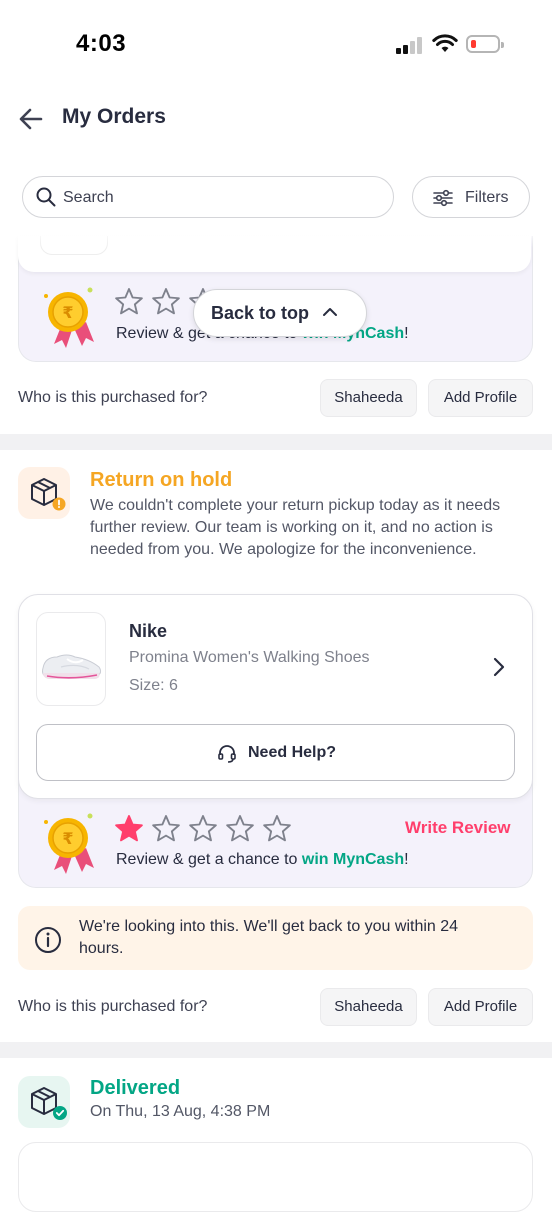  I want to click on shoe-image, so click(72, 666).